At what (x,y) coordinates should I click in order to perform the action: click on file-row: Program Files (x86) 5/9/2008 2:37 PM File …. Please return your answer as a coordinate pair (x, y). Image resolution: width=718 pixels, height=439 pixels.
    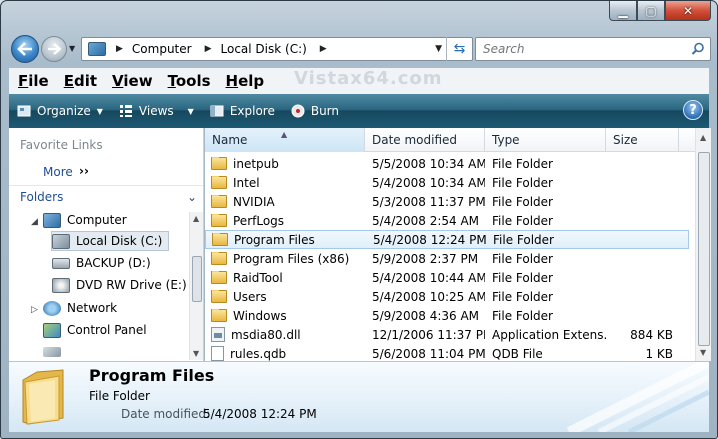
    Looking at the image, I should click on (447, 258).